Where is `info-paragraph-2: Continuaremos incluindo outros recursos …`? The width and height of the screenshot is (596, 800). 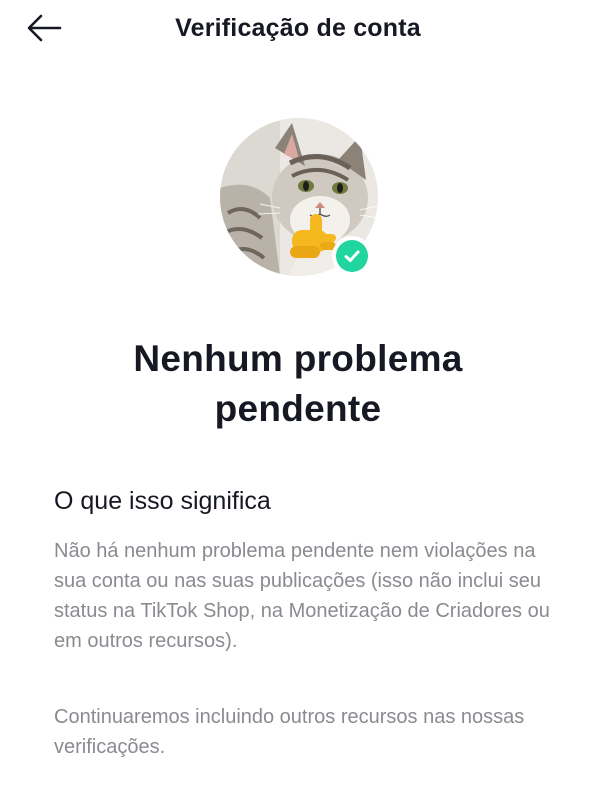 info-paragraph-2: Continuaremos incluindo outros recursos … is located at coordinates (289, 732).